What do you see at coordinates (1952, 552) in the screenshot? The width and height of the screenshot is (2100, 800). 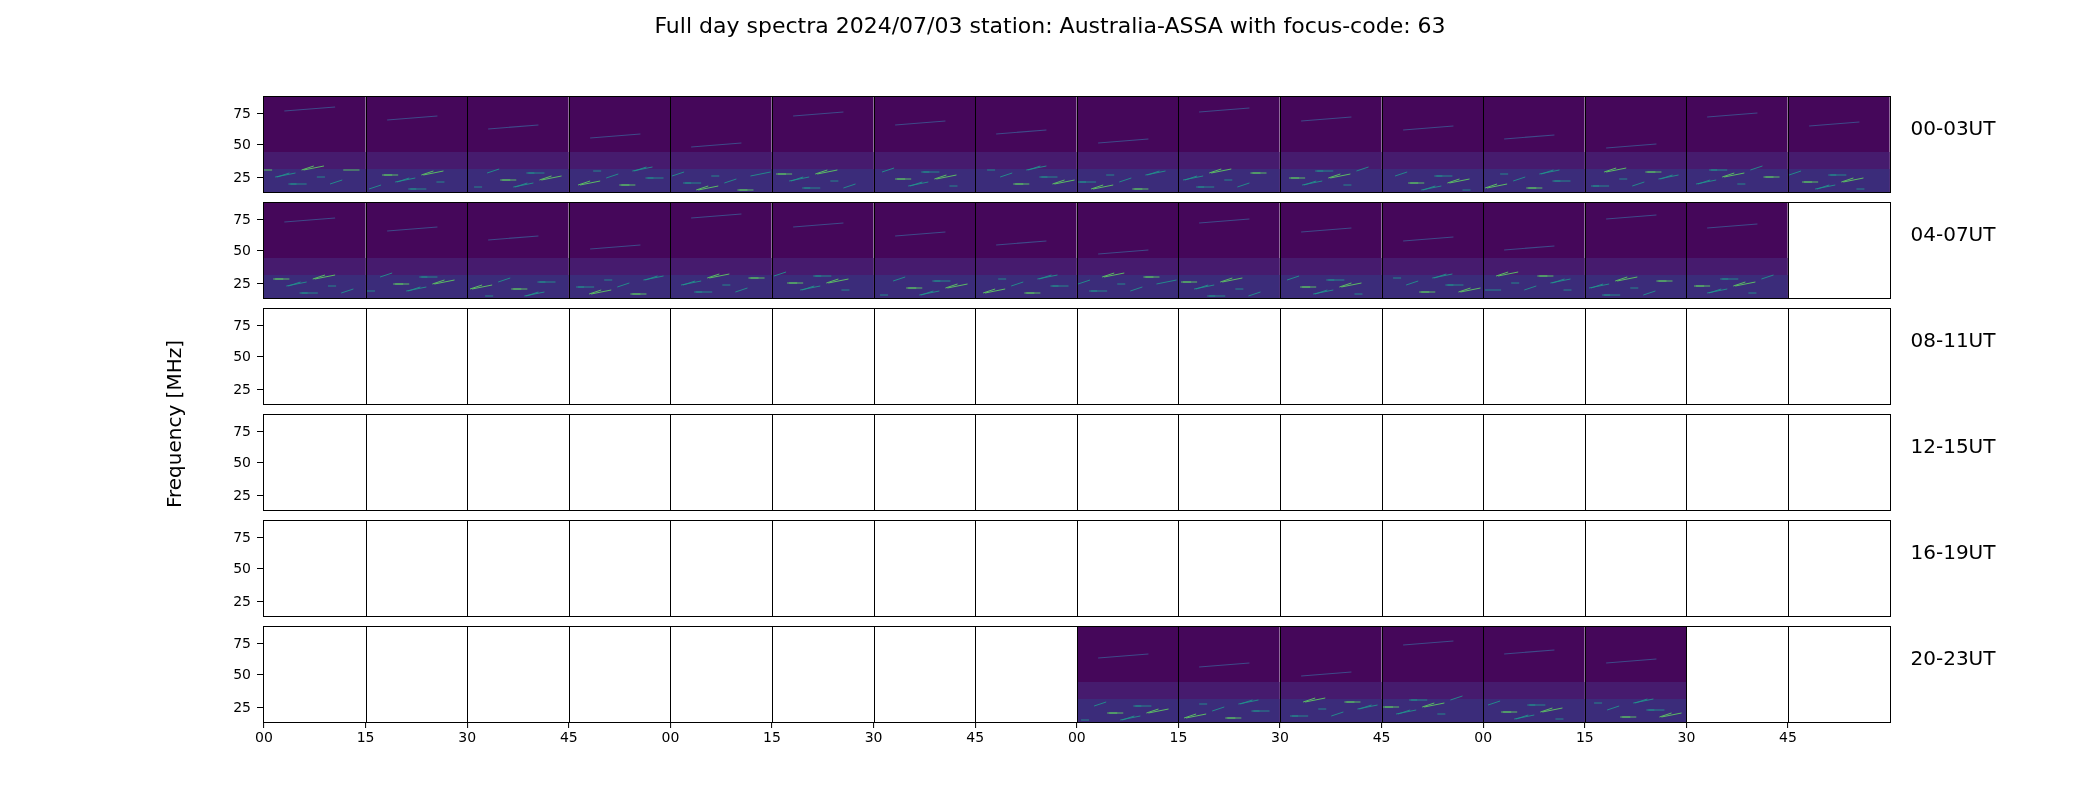 I see `row-time-label: 16-19UT` at bounding box center [1952, 552].